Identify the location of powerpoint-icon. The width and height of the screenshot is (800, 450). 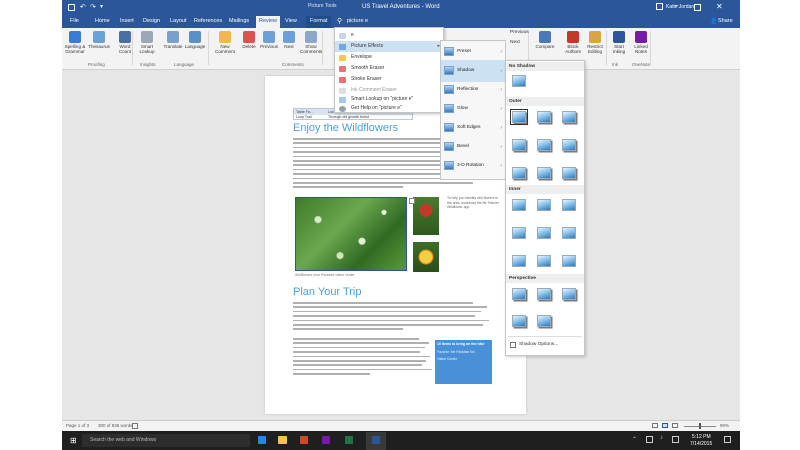
(304, 440).